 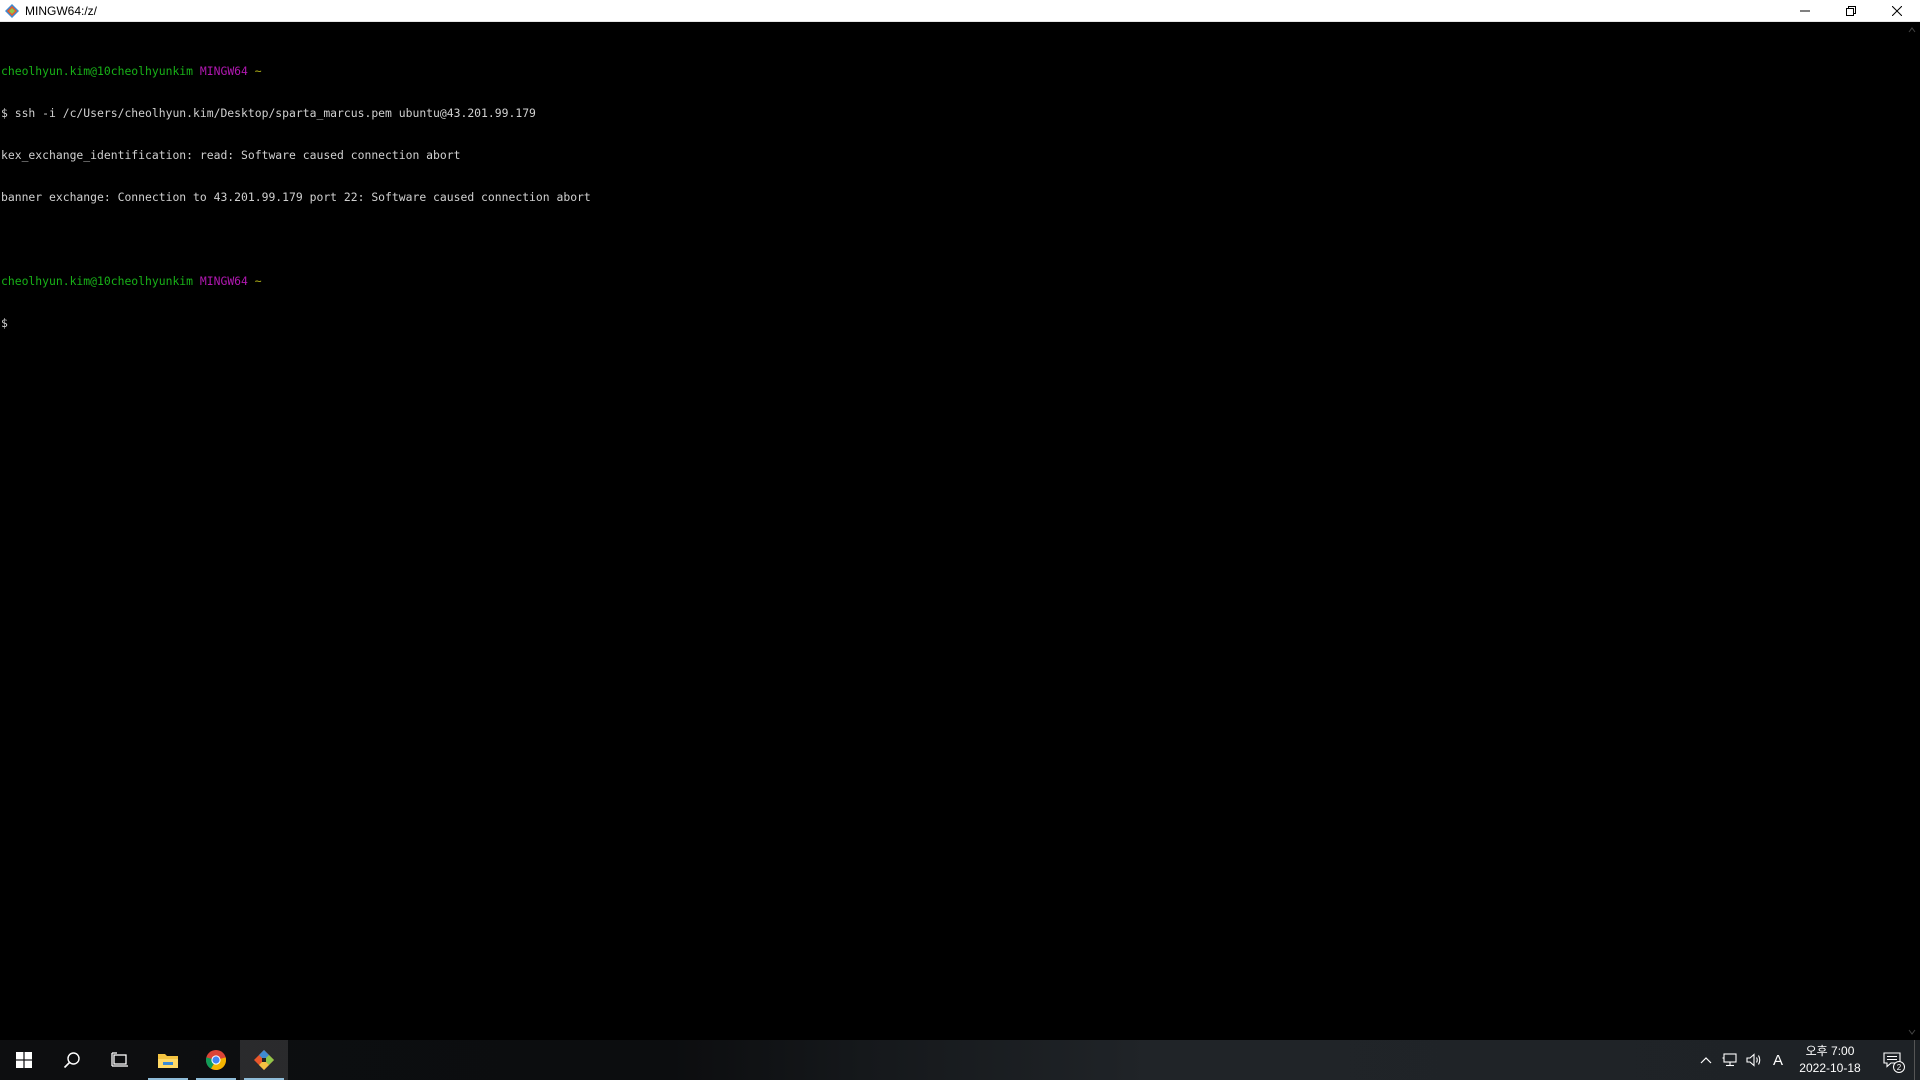 I want to click on title-bar: MINGW64:/z/, so click(x=960, y=11).